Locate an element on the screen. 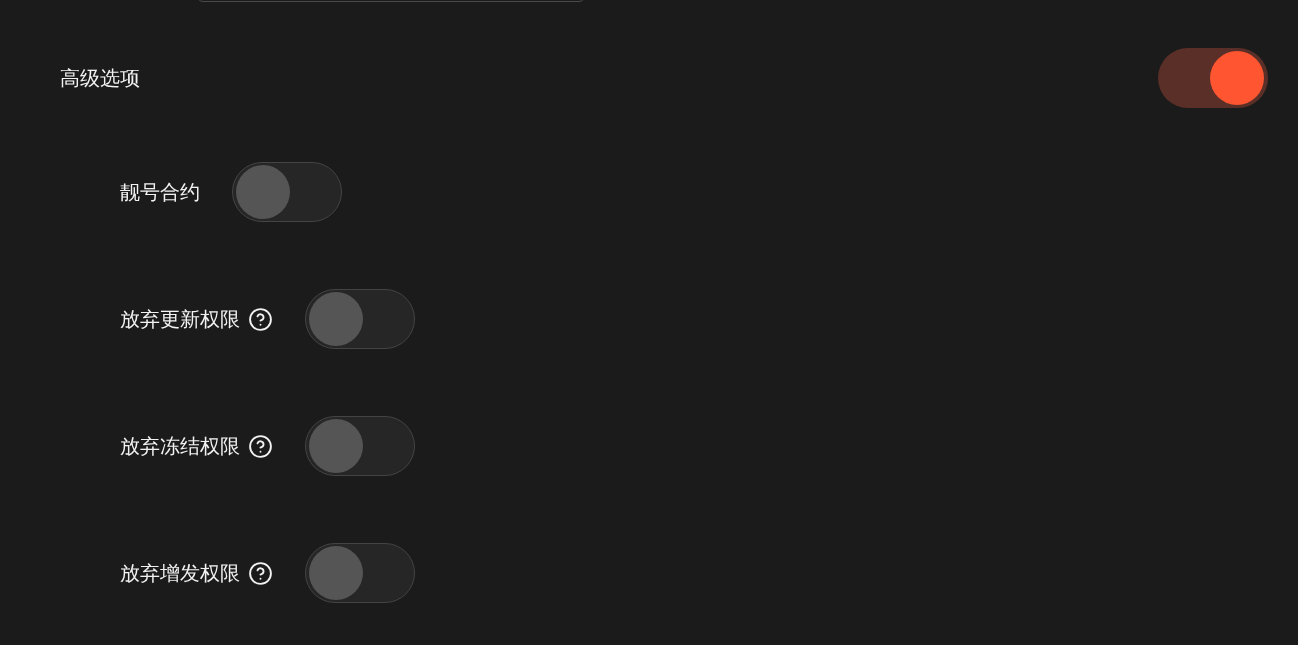 This screenshot has width=1298, height=645. option-label: 放弃冻结权限 is located at coordinates (180, 446).